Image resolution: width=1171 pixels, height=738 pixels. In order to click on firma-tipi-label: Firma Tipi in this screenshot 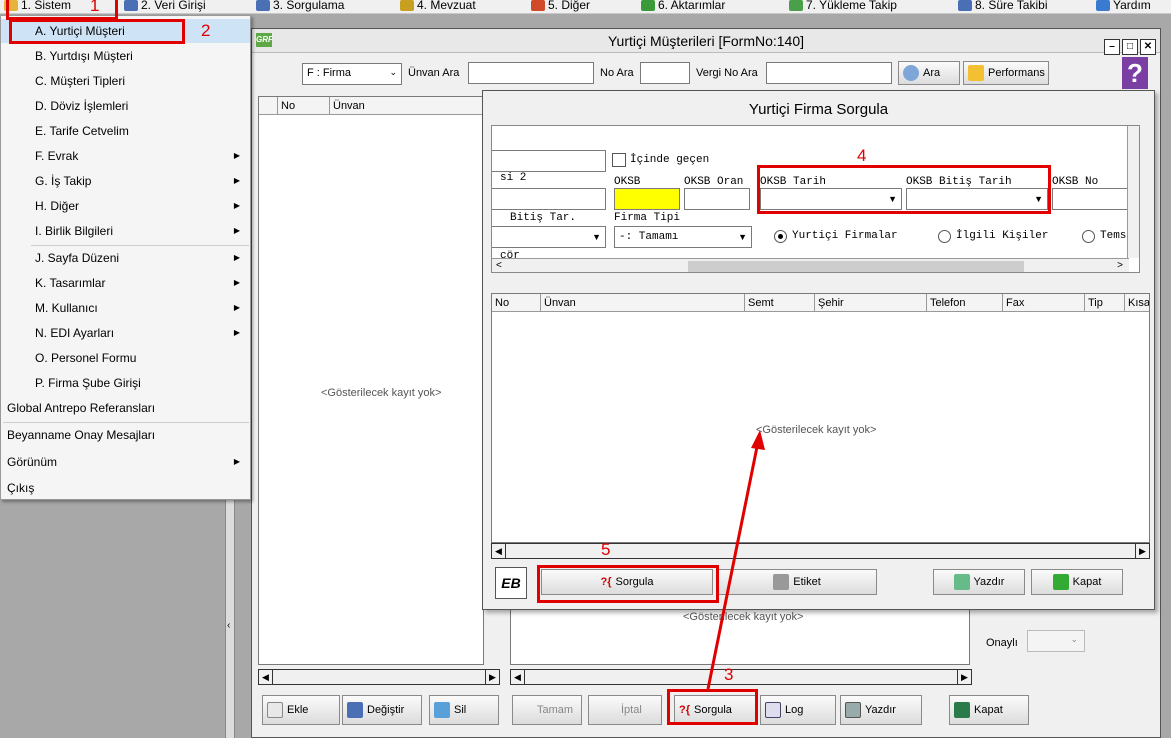, I will do `click(647, 218)`.